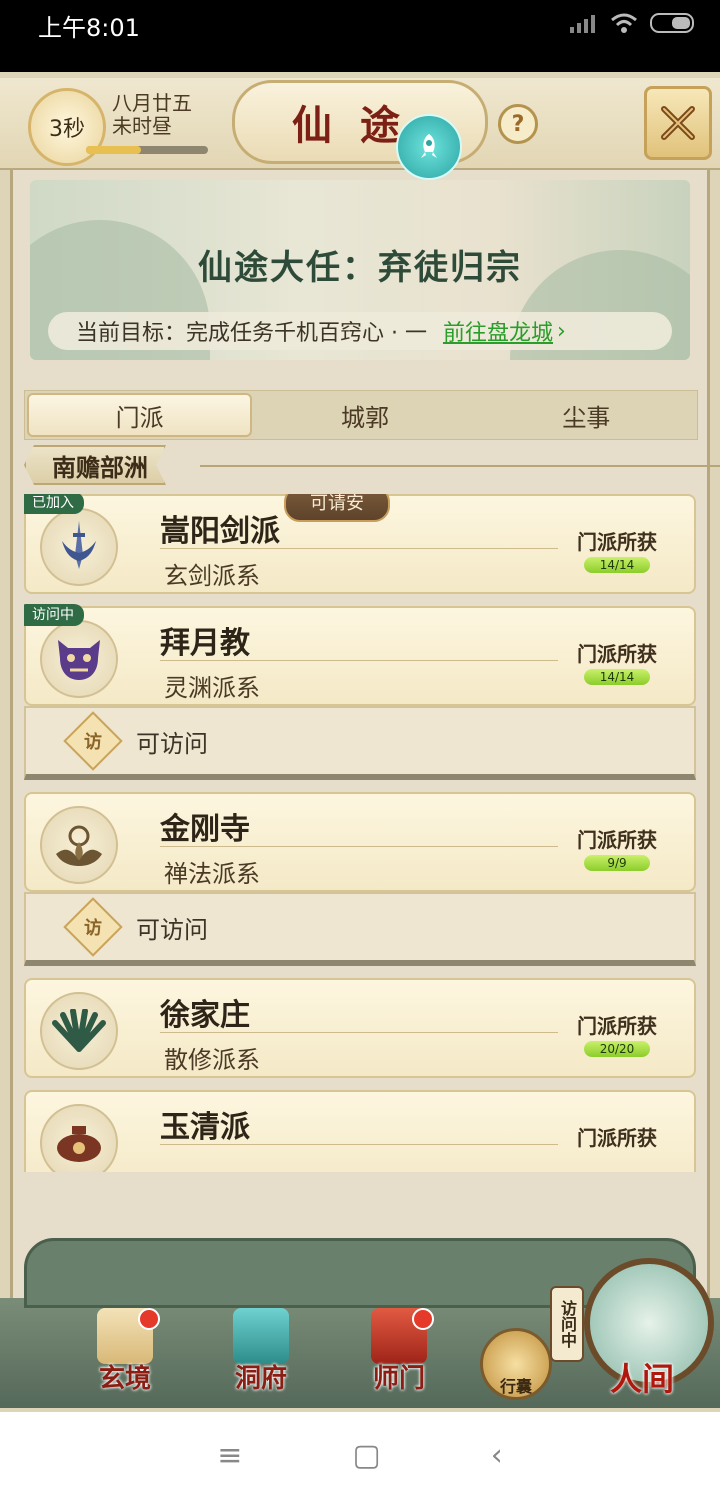  I want to click on sect-type: 玄剑派系, so click(212, 576).